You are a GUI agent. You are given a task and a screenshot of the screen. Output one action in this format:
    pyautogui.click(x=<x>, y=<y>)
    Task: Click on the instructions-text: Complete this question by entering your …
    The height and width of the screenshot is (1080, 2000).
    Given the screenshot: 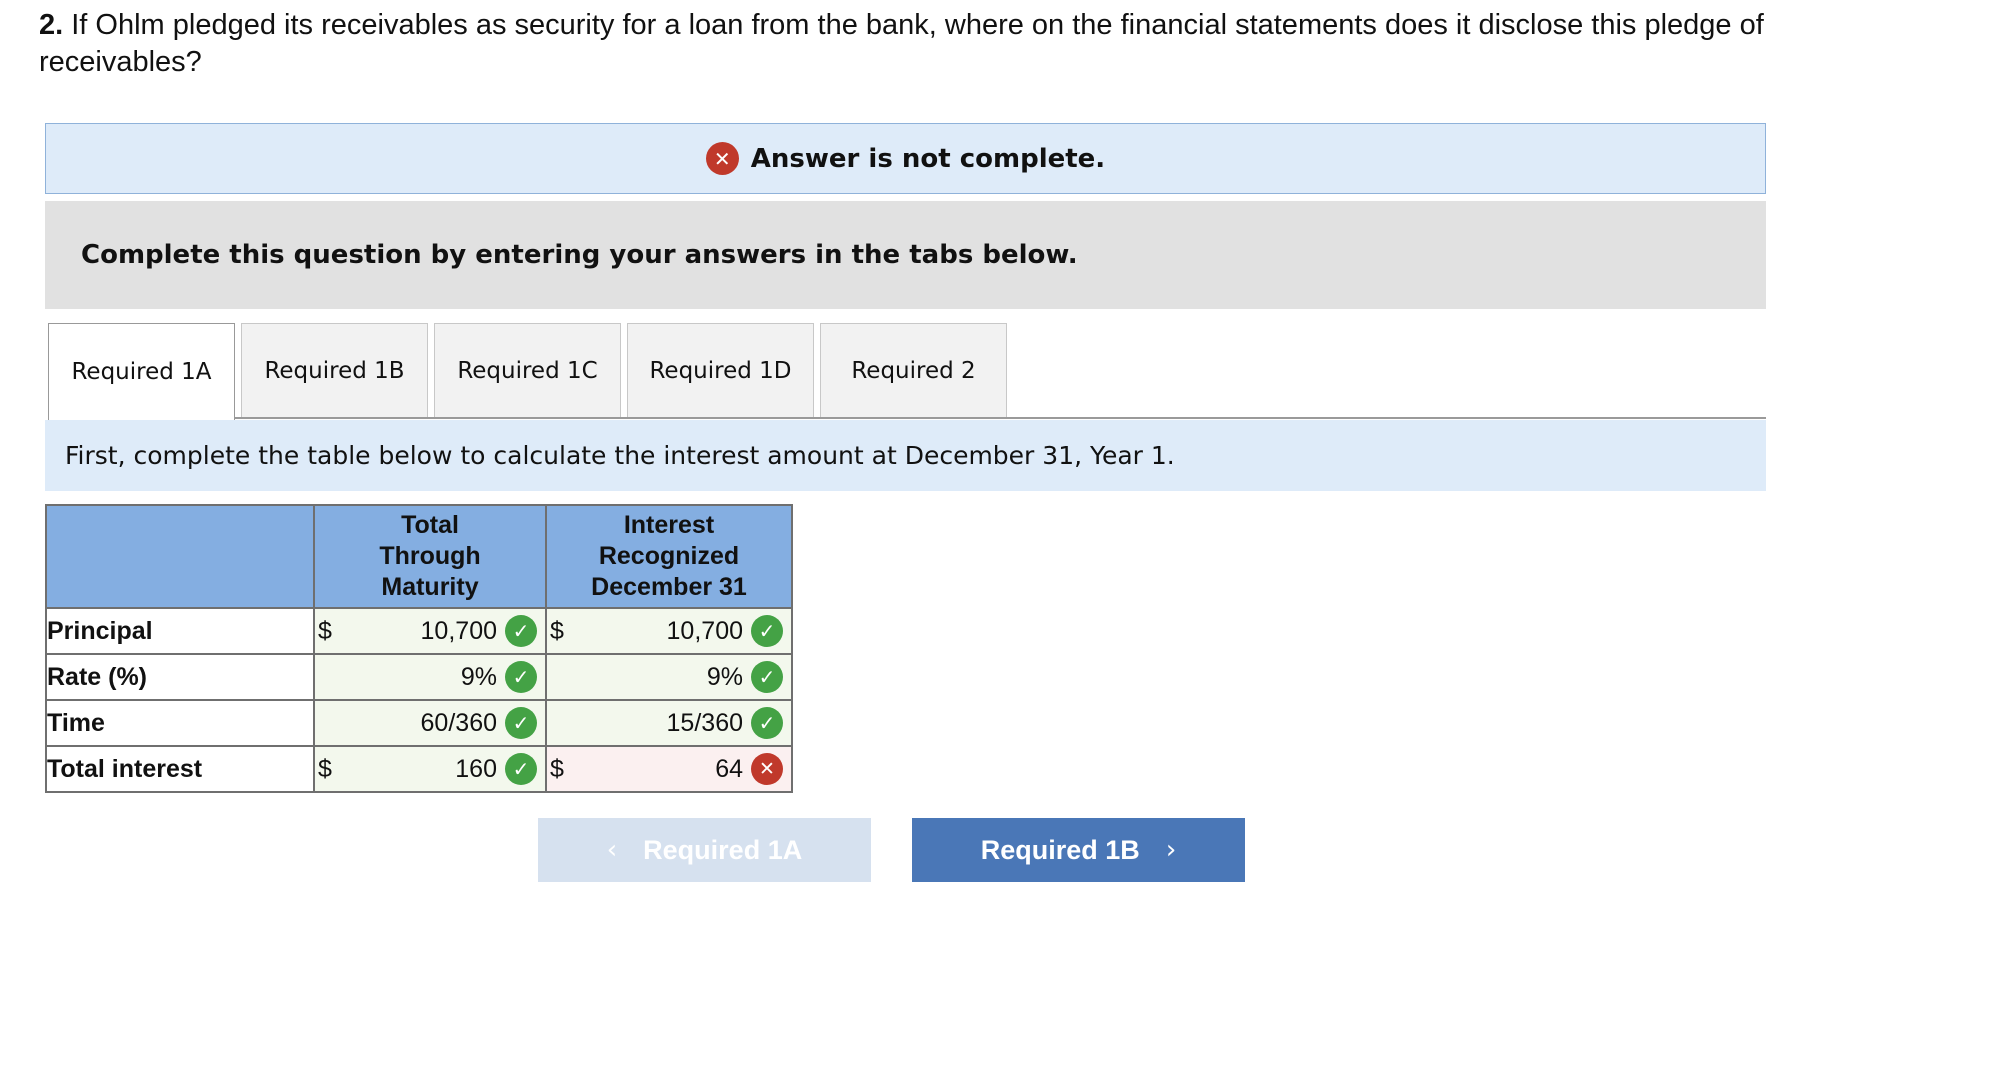 What is the action you would take?
    pyautogui.click(x=579, y=255)
    